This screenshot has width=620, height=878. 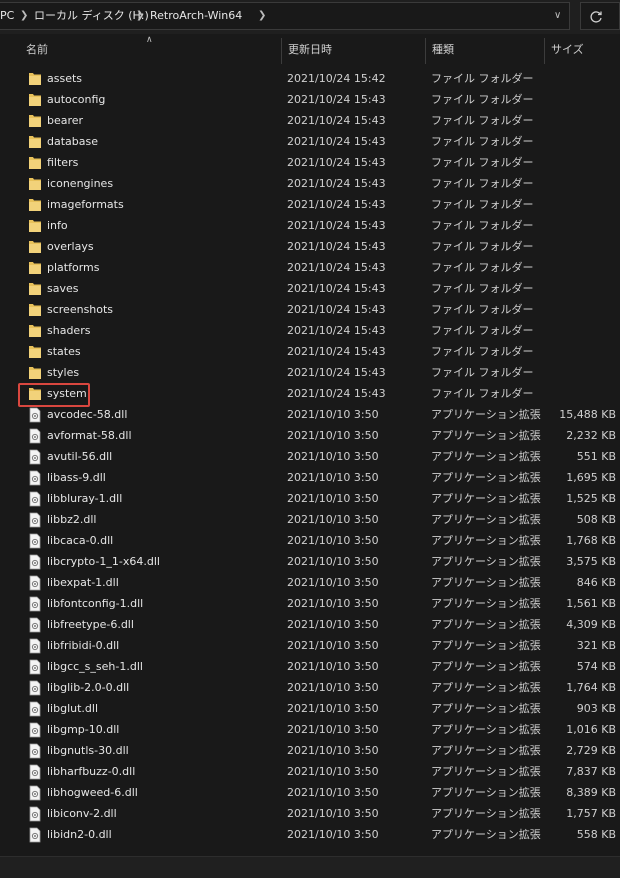 What do you see at coordinates (149, 40) in the screenshot?
I see `sort-ascending-icon: ∧` at bounding box center [149, 40].